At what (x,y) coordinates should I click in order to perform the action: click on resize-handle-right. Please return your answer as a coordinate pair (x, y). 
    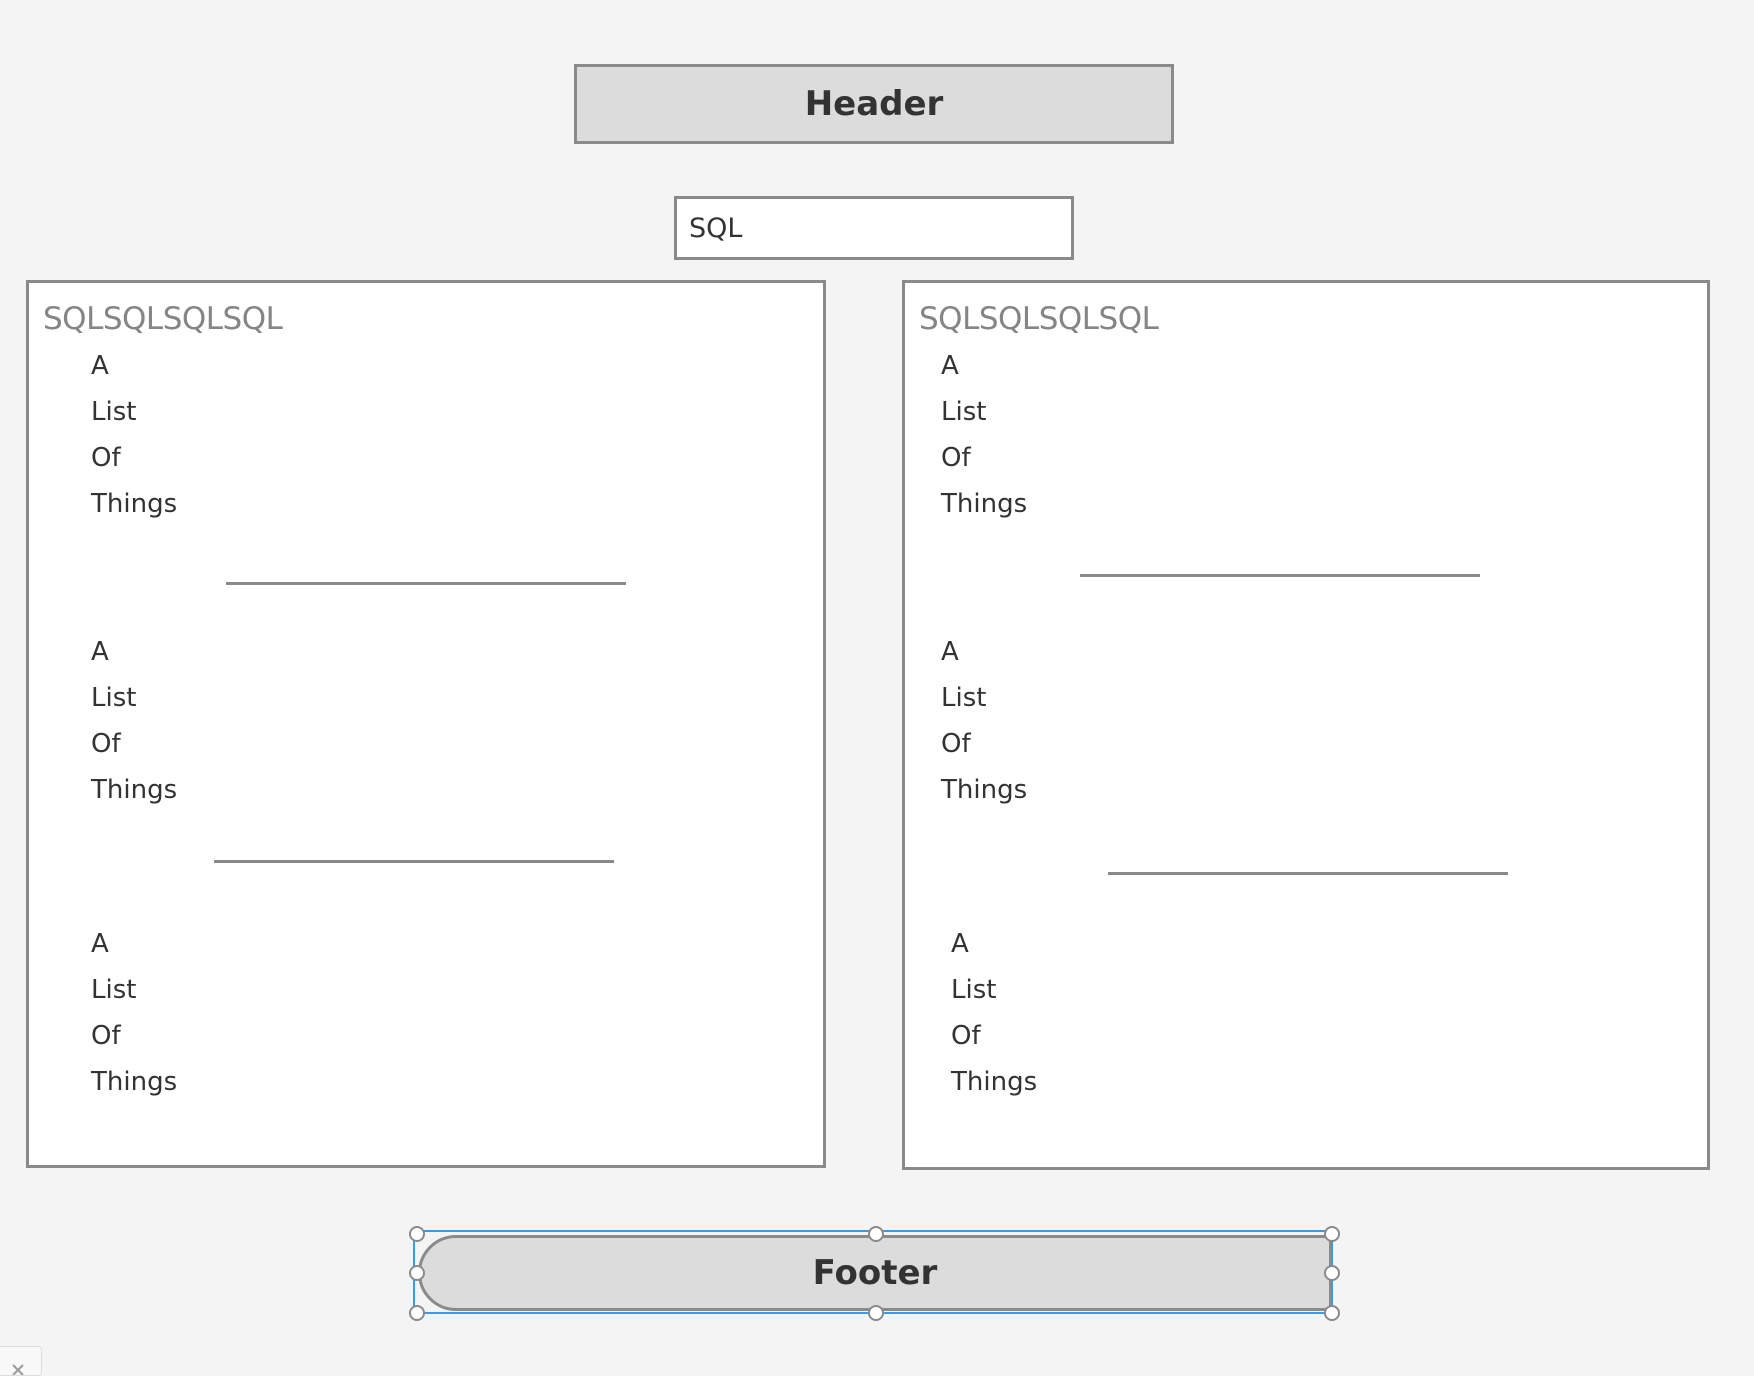
    Looking at the image, I should click on (1332, 1273).